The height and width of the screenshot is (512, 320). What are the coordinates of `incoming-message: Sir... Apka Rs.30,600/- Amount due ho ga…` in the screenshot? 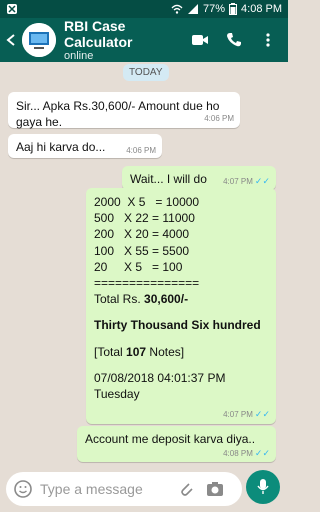 It's located at (124, 111).